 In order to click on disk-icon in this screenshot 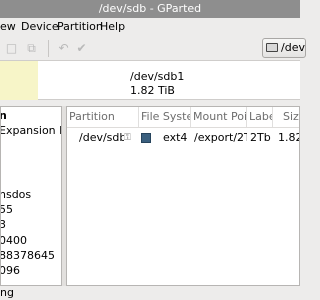, I will do `click(272, 47)`.